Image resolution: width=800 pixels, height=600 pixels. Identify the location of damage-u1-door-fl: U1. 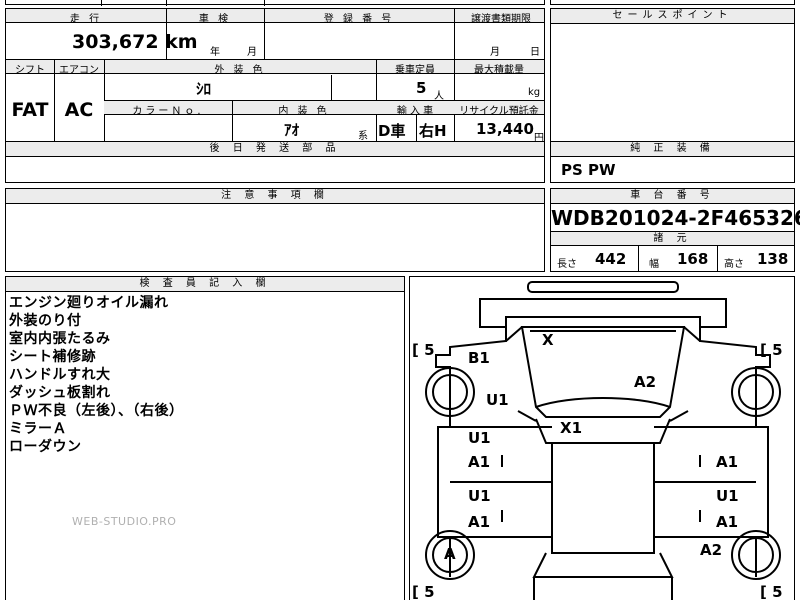
(479, 438).